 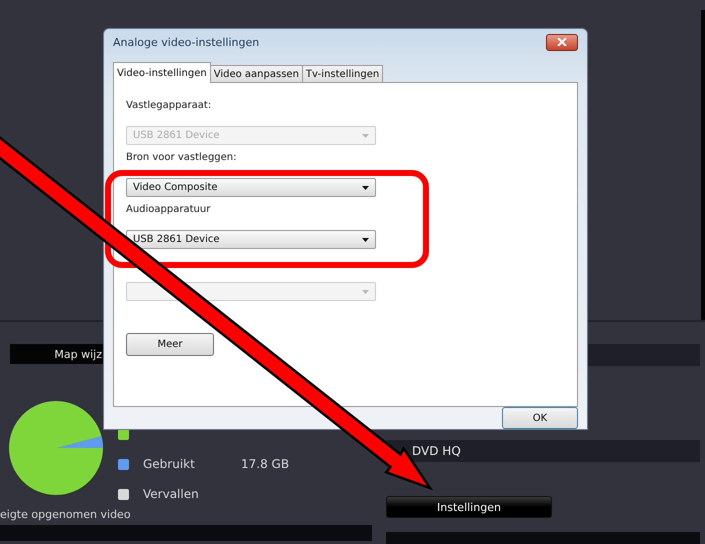 I want to click on dialog-title: Analoge video-instellingen, so click(x=186, y=42).